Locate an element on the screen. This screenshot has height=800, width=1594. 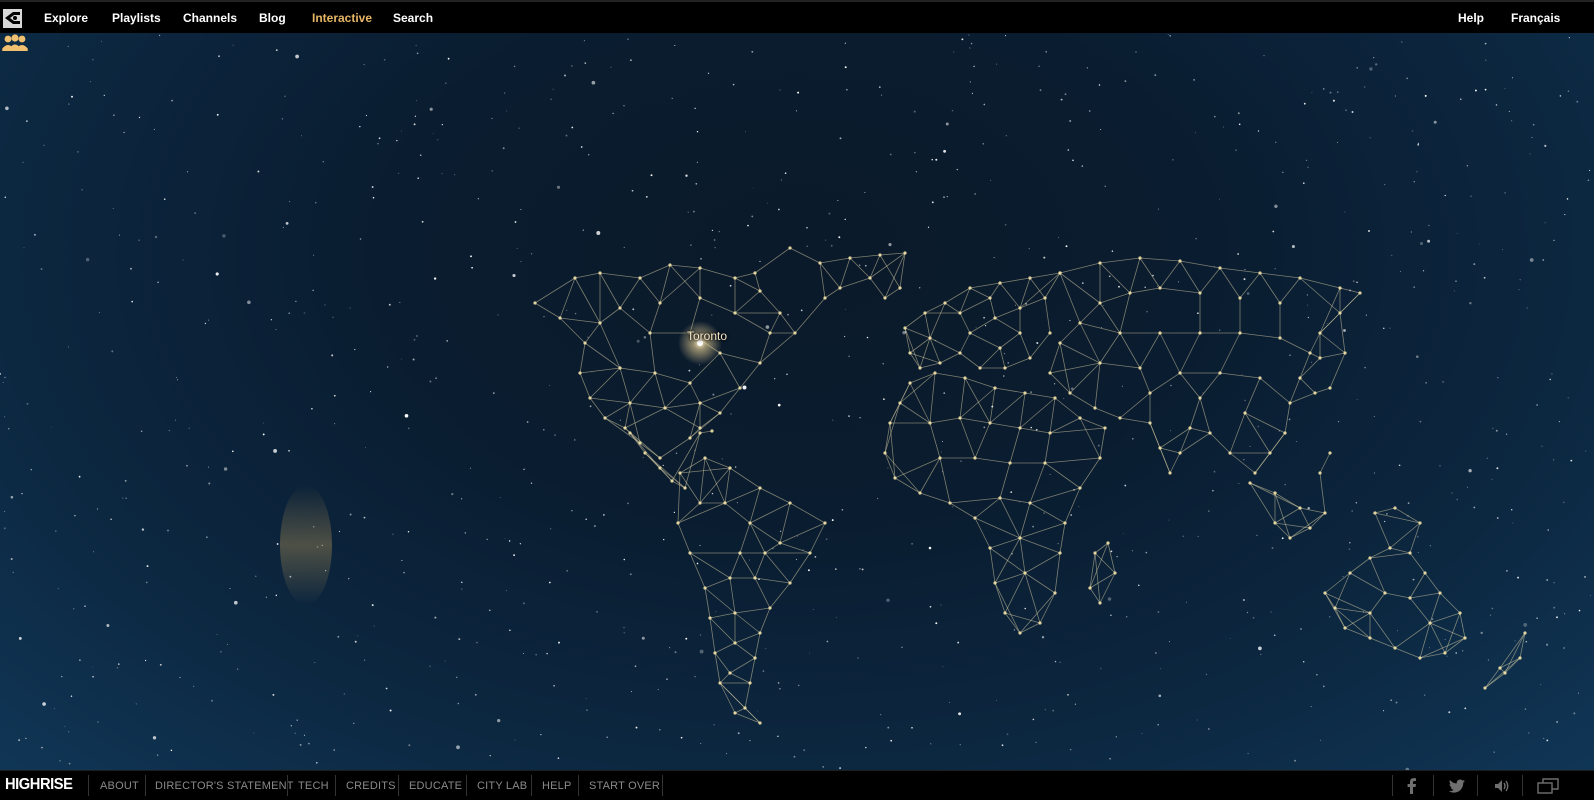
facebook-icon is located at coordinates (1412, 786).